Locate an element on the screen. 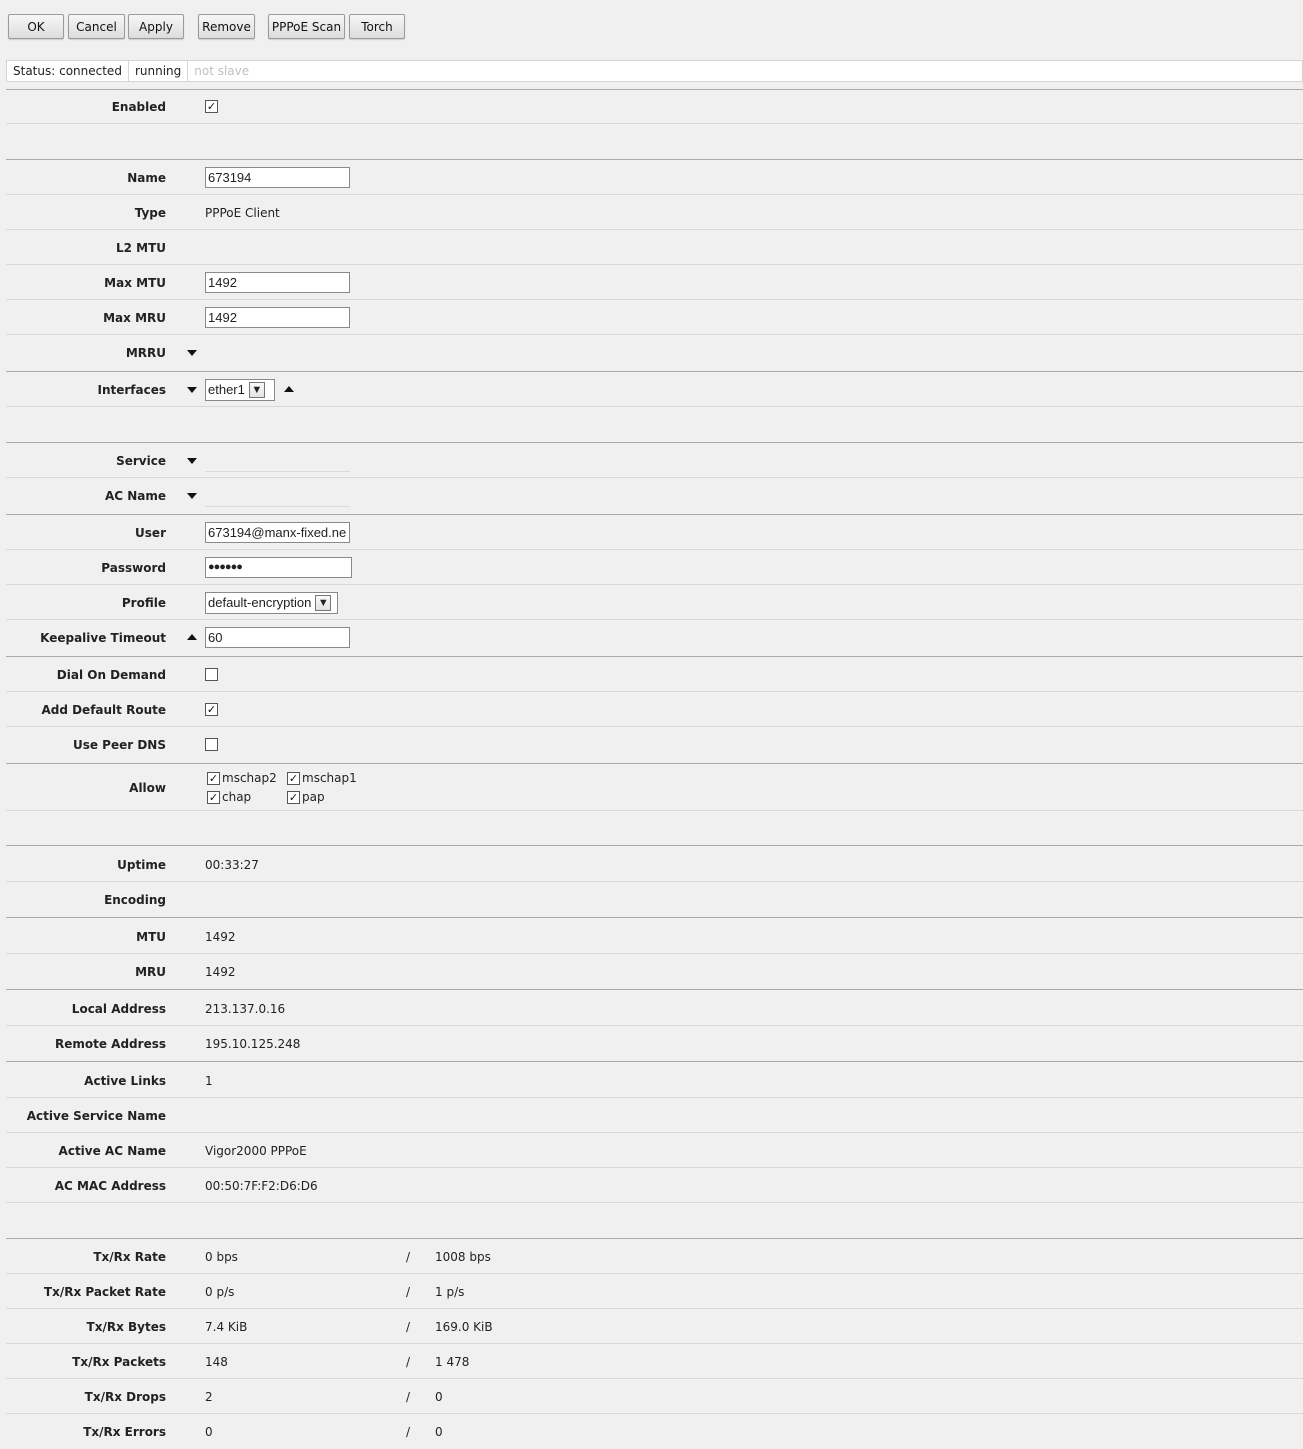 Image resolution: width=1303 pixels, height=1449 pixels. local-address-value: 213.137.0.16 is located at coordinates (245, 1008).